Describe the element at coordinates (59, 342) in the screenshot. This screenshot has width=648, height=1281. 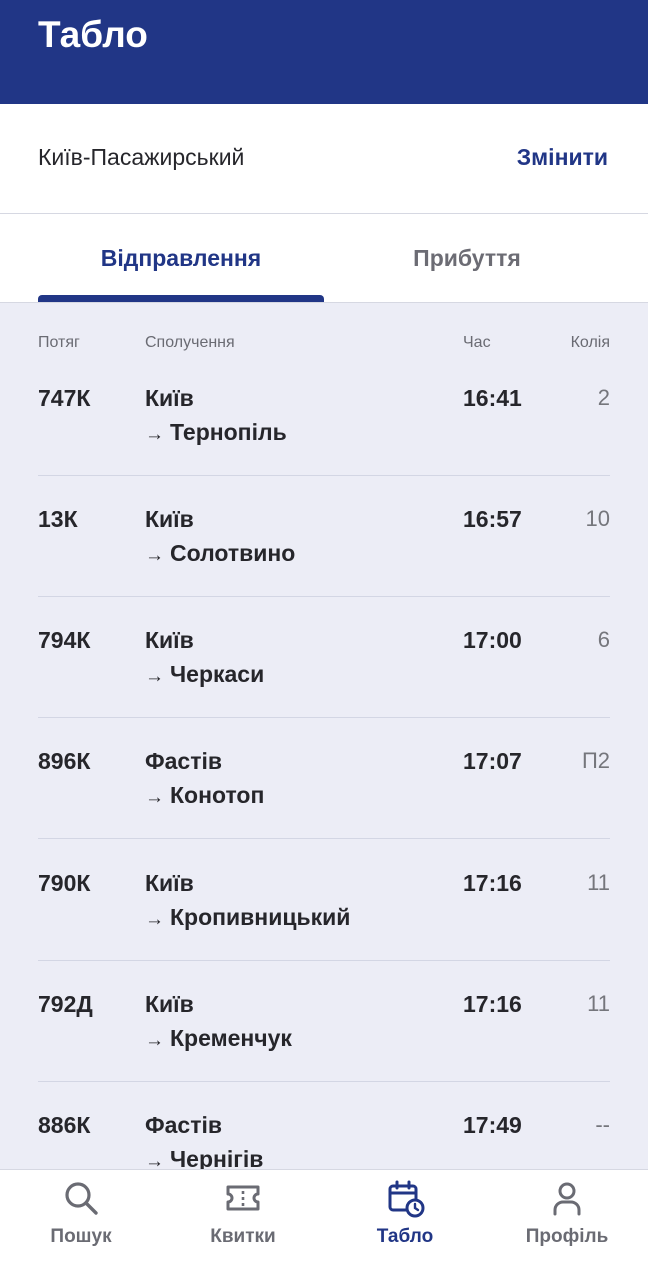
I see `column-header-train: Потяг` at that location.